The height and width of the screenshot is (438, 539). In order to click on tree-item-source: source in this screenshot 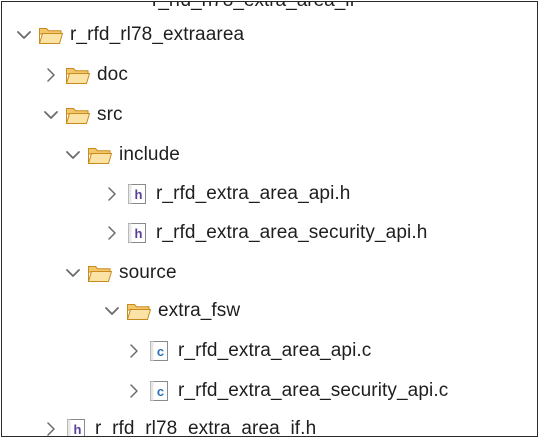, I will do `click(121, 273)`.